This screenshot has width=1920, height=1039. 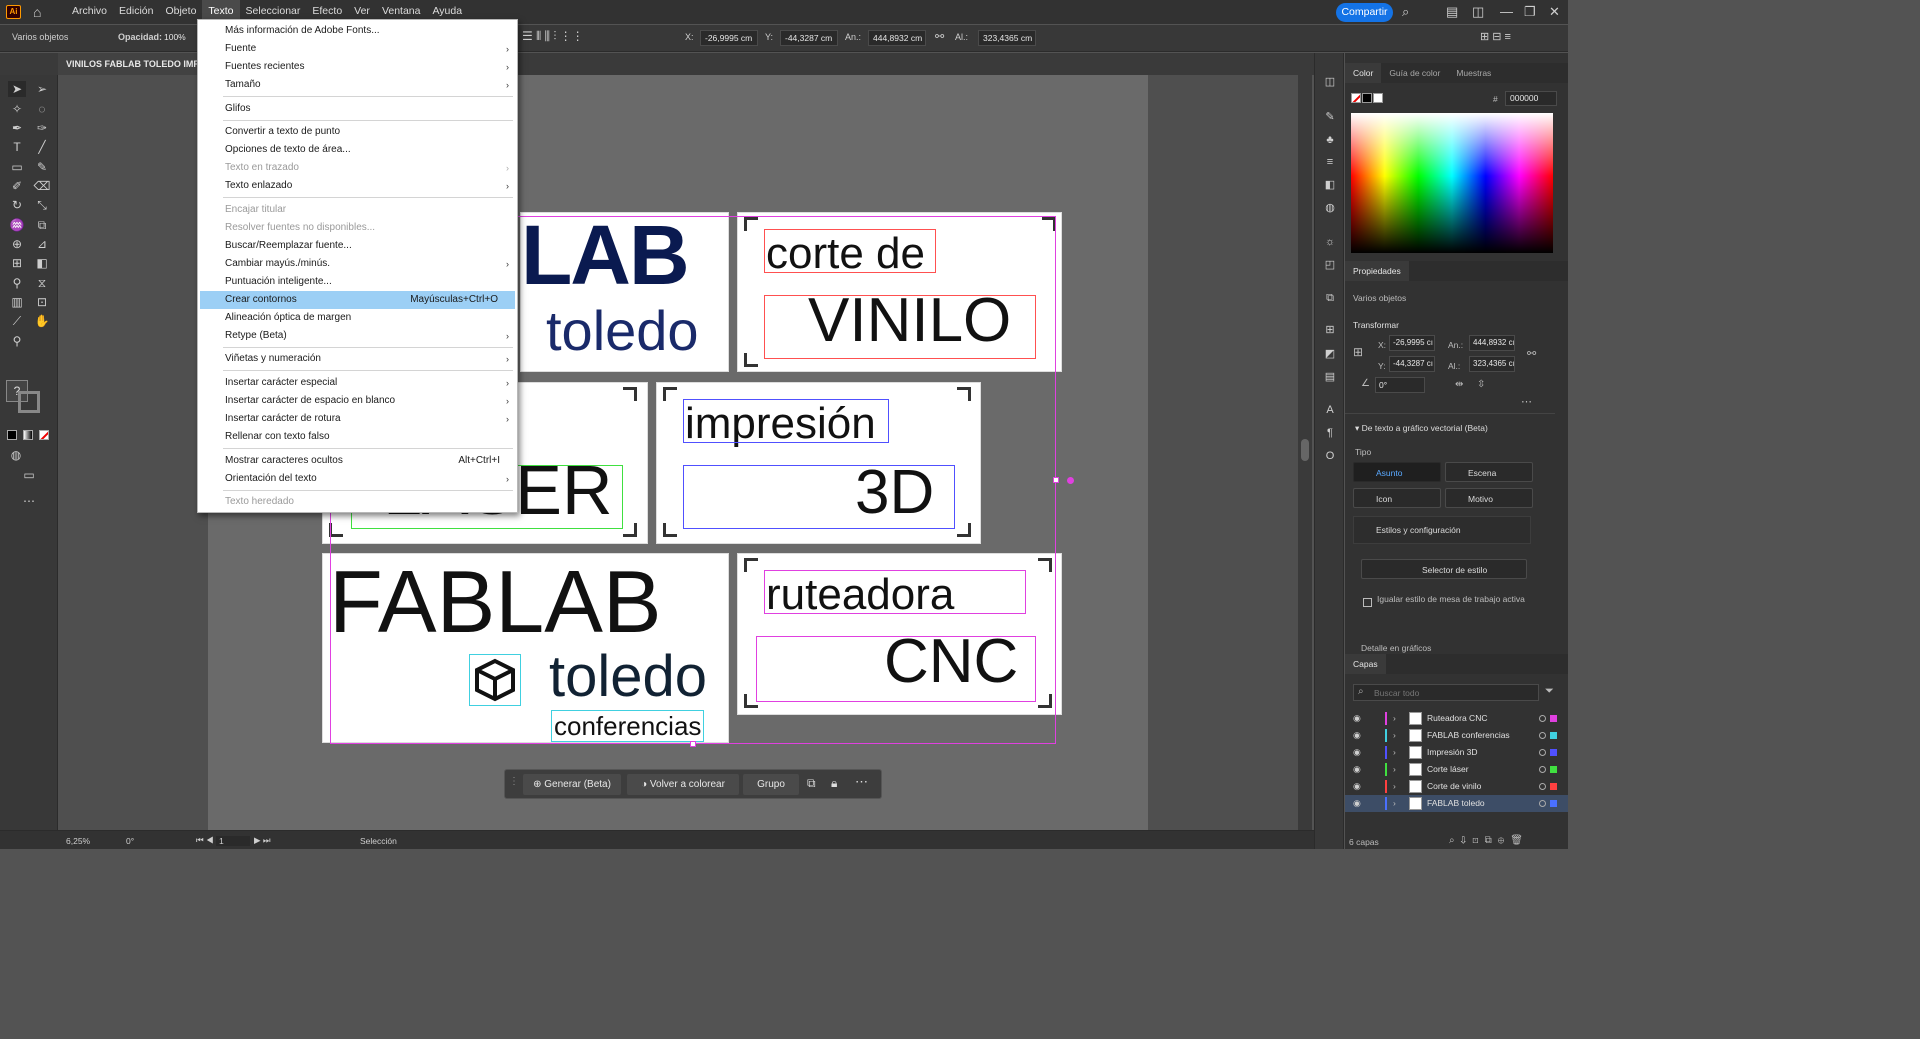 I want to click on scroll-thumb, so click(x=1305, y=450).